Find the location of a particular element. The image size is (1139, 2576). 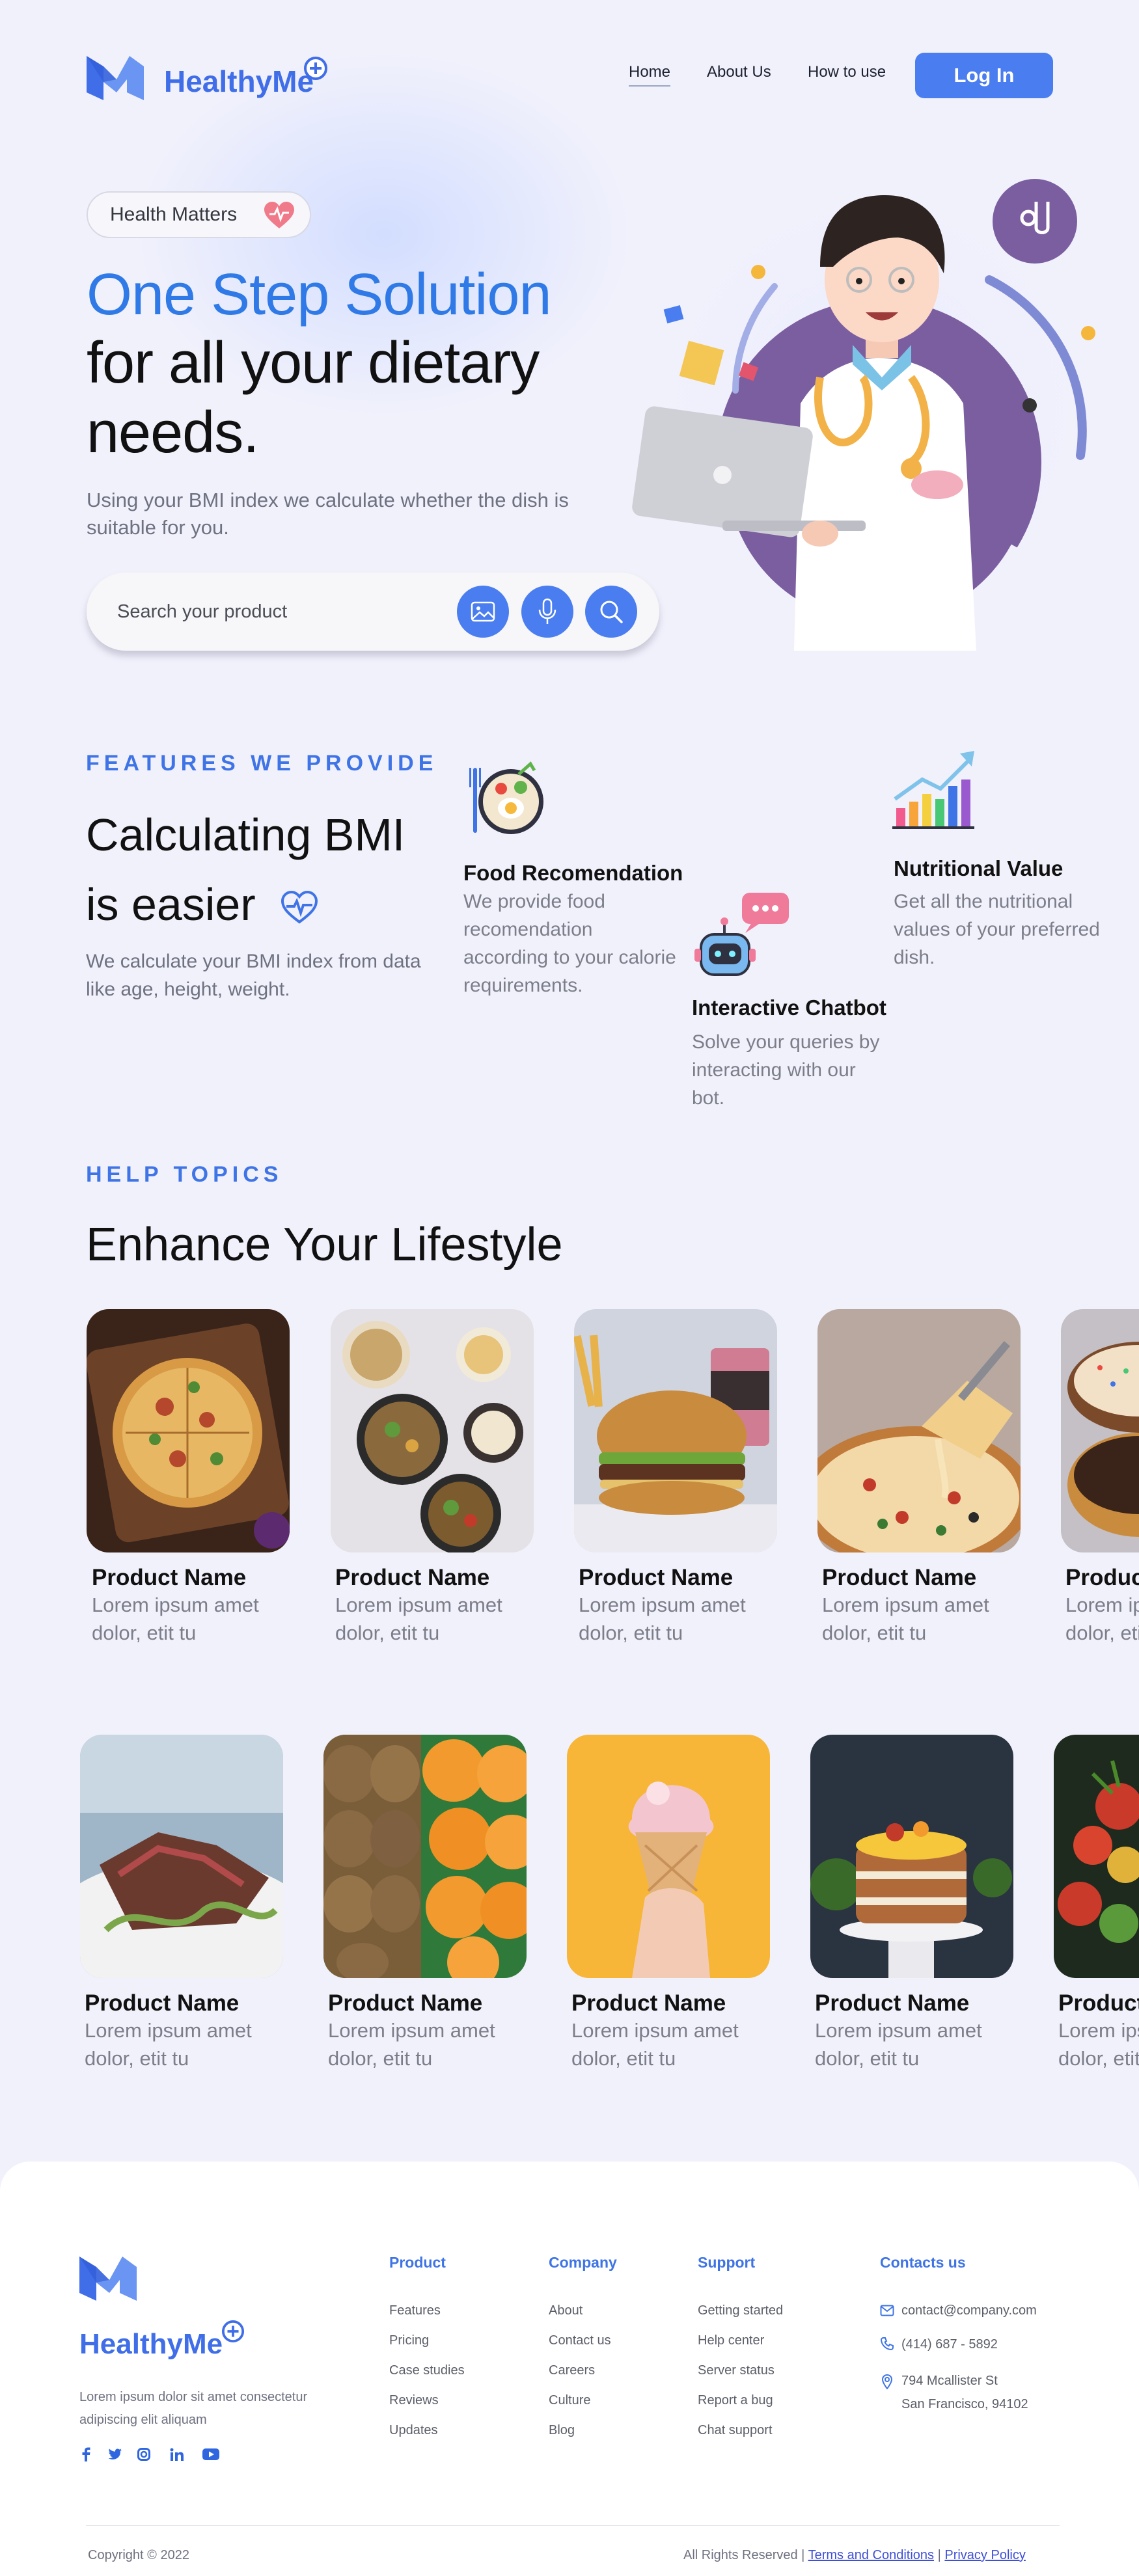

voice-search-button is located at coordinates (547, 612).